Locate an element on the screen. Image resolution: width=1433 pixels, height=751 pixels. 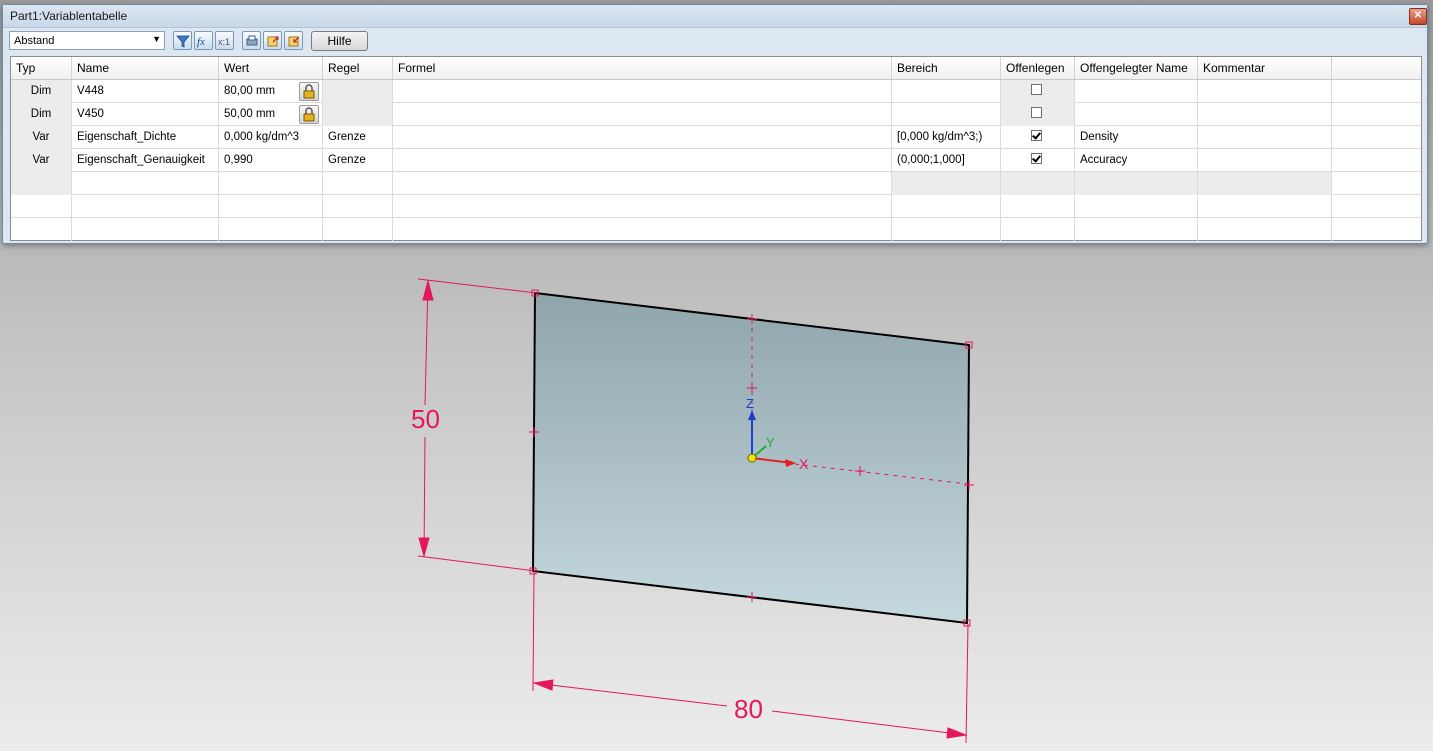
cell-bereich: (0,000;1,000] is located at coordinates (946, 160).